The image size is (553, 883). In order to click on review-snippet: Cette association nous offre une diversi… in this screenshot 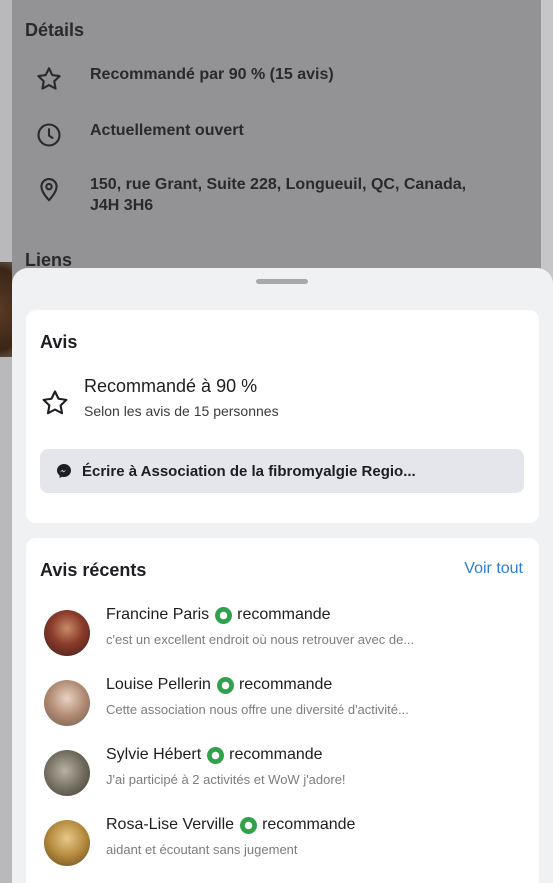, I will do `click(315, 709)`.